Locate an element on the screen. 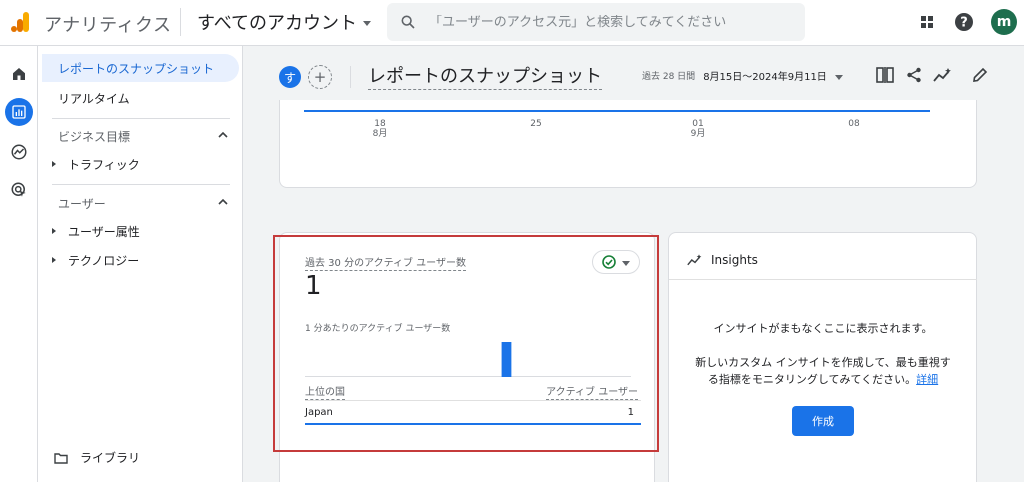  sidebar-item-label: テクノロジー is located at coordinates (104, 260).